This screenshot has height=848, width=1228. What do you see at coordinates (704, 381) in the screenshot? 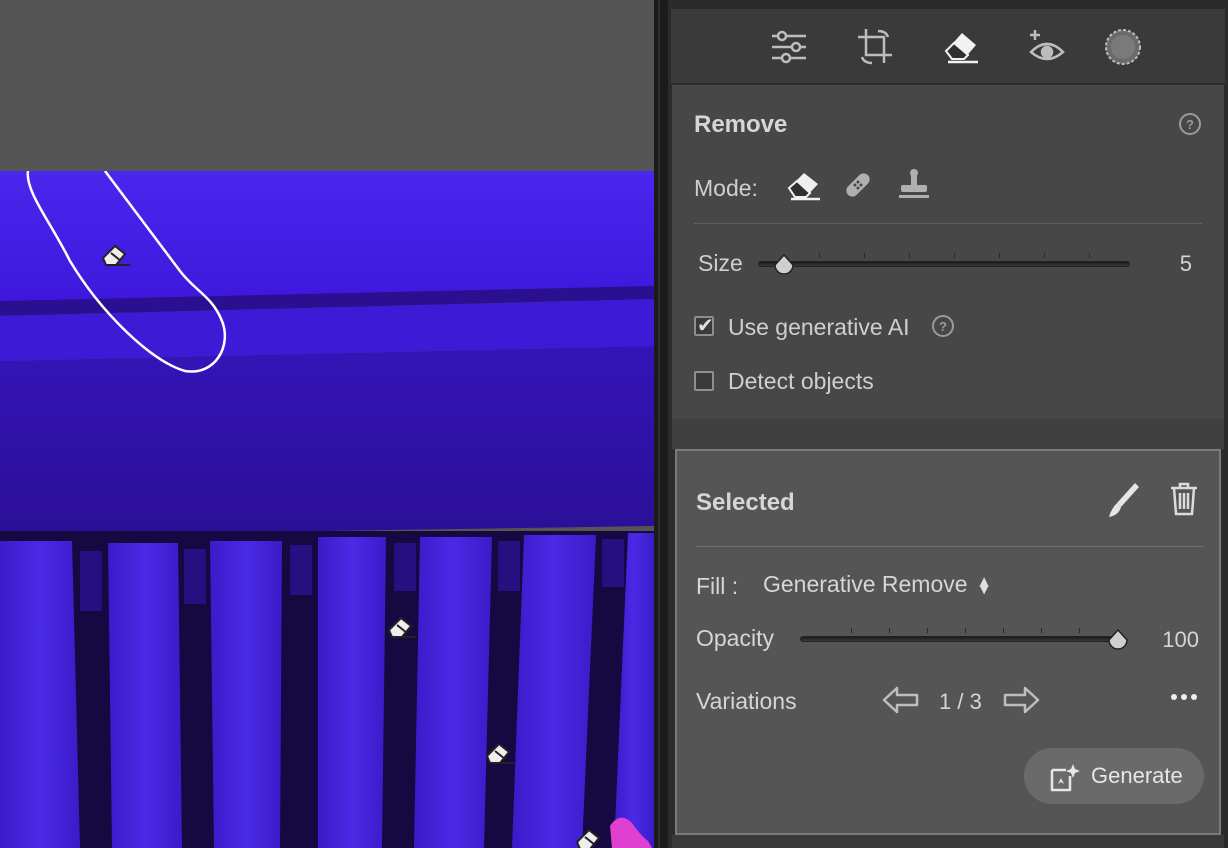
I see `detect-objects-checkbox` at bounding box center [704, 381].